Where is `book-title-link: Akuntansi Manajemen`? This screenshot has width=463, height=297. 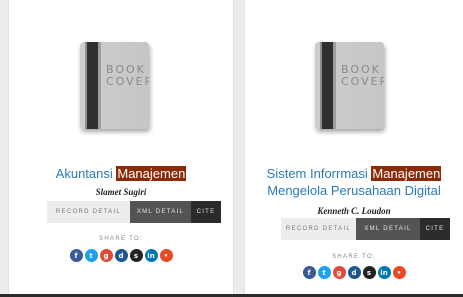 book-title-link: Akuntansi Manajemen is located at coordinates (121, 173).